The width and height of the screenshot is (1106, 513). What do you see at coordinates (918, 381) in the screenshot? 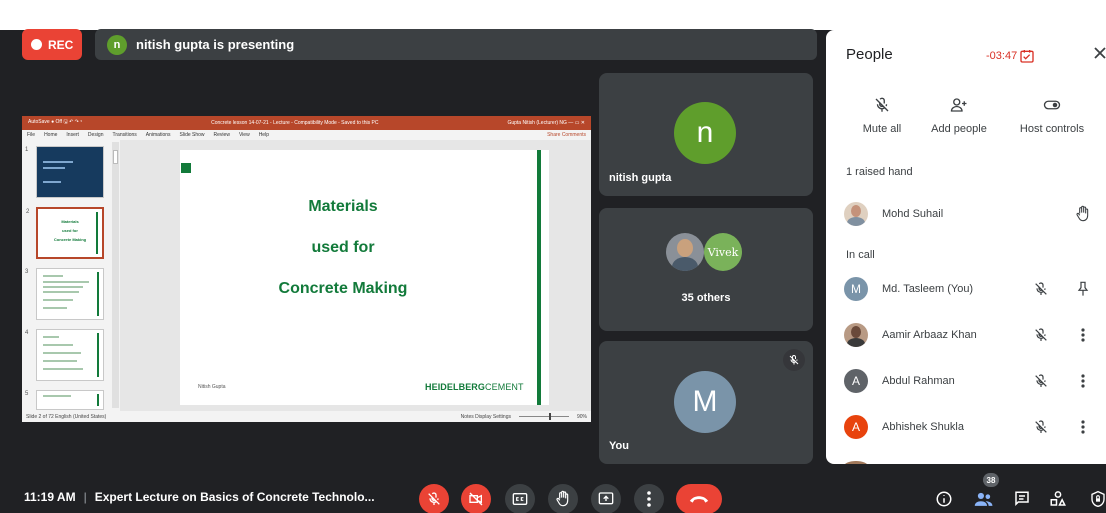
I see `participant-name: Abdul Rahman` at bounding box center [918, 381].